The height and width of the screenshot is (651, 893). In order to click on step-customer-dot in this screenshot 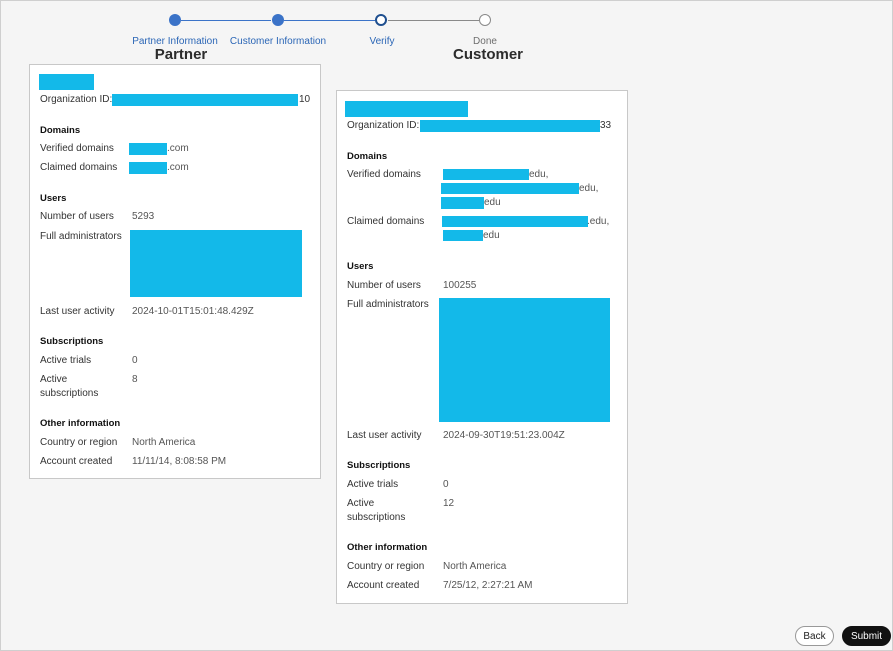, I will do `click(278, 20)`.